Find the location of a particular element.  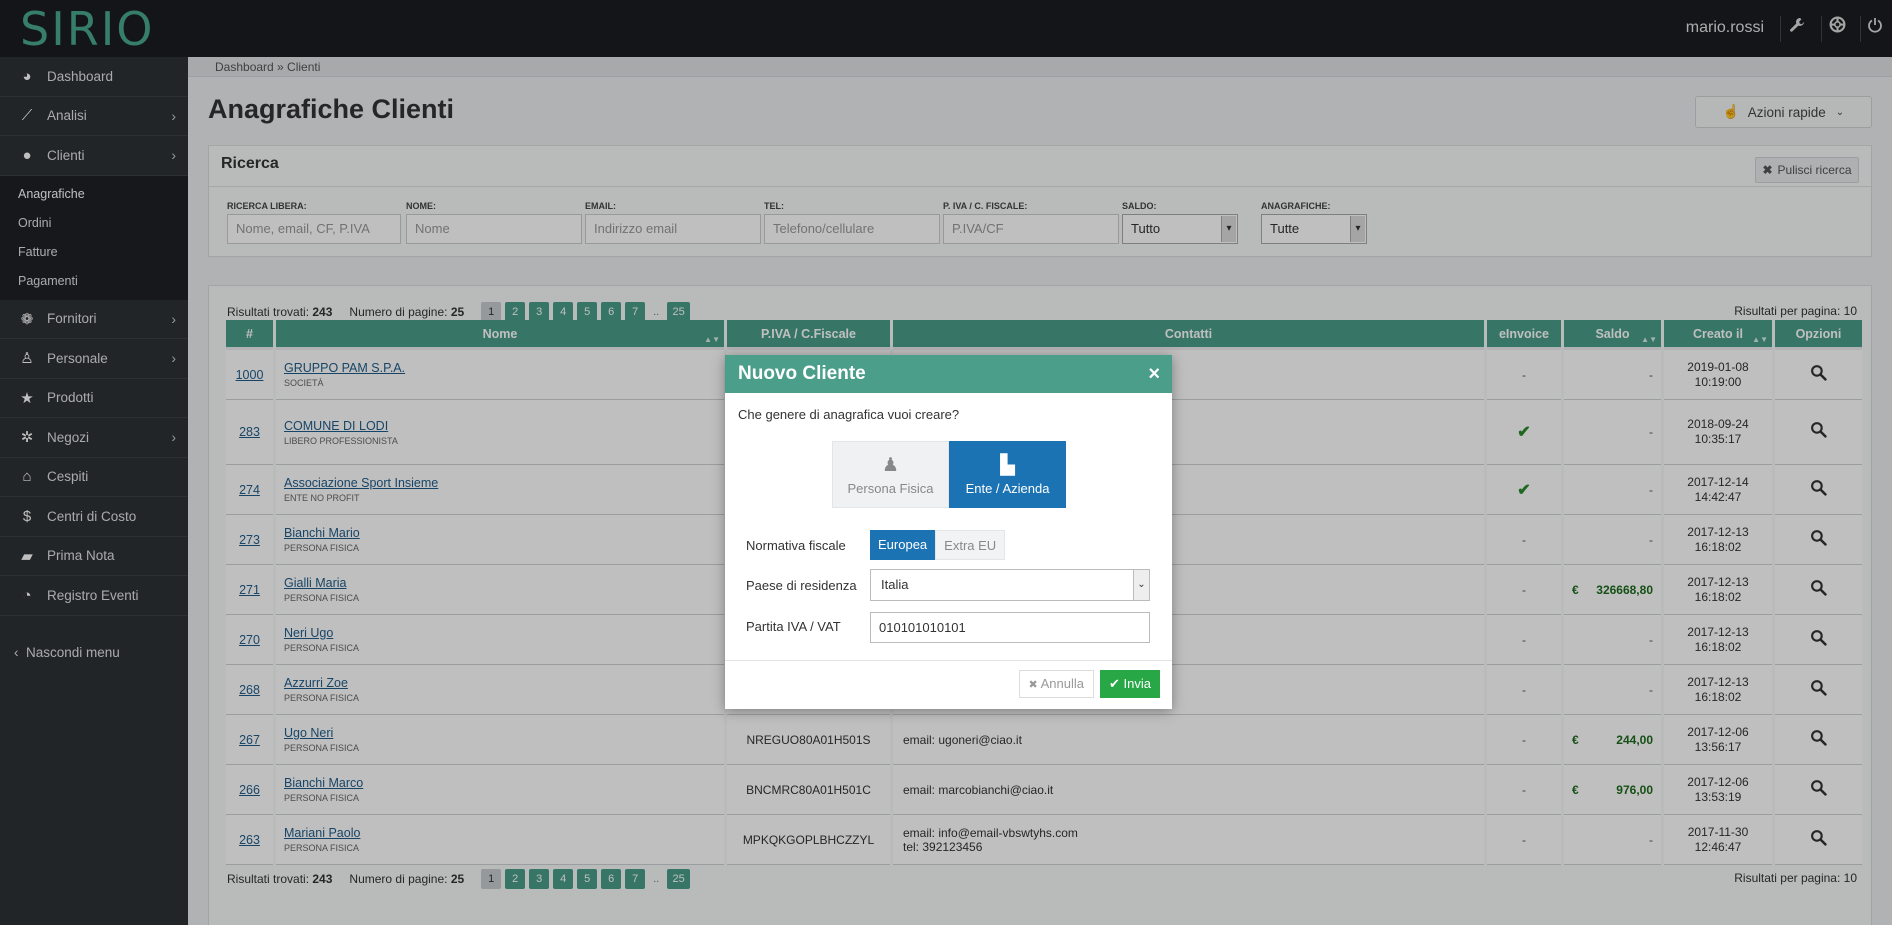

client-type-persona-fisica-button: ♟ Persona Fisica is located at coordinates (890, 474).